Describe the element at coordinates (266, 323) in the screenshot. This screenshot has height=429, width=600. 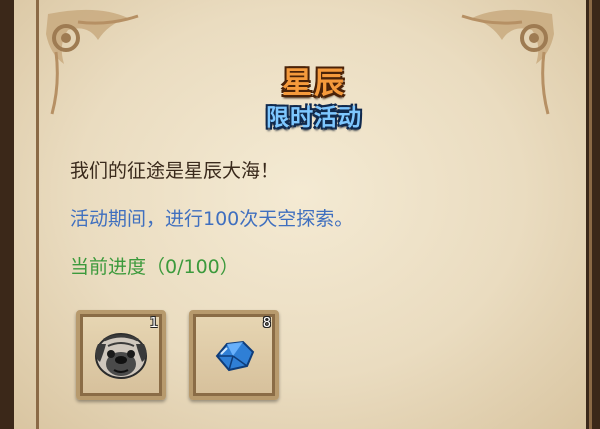
I see `reward-count: 8` at that location.